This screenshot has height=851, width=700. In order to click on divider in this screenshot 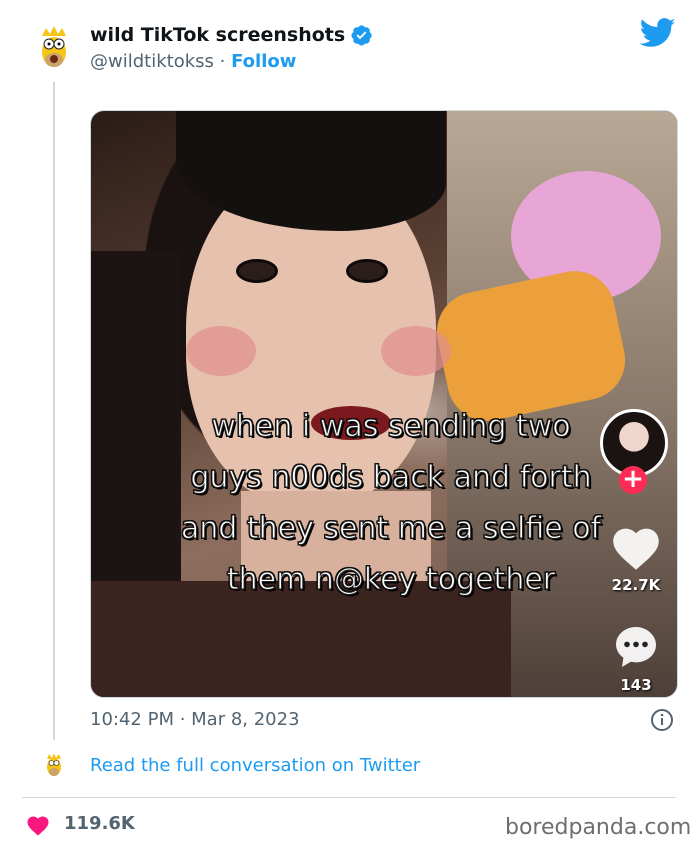, I will do `click(349, 797)`.